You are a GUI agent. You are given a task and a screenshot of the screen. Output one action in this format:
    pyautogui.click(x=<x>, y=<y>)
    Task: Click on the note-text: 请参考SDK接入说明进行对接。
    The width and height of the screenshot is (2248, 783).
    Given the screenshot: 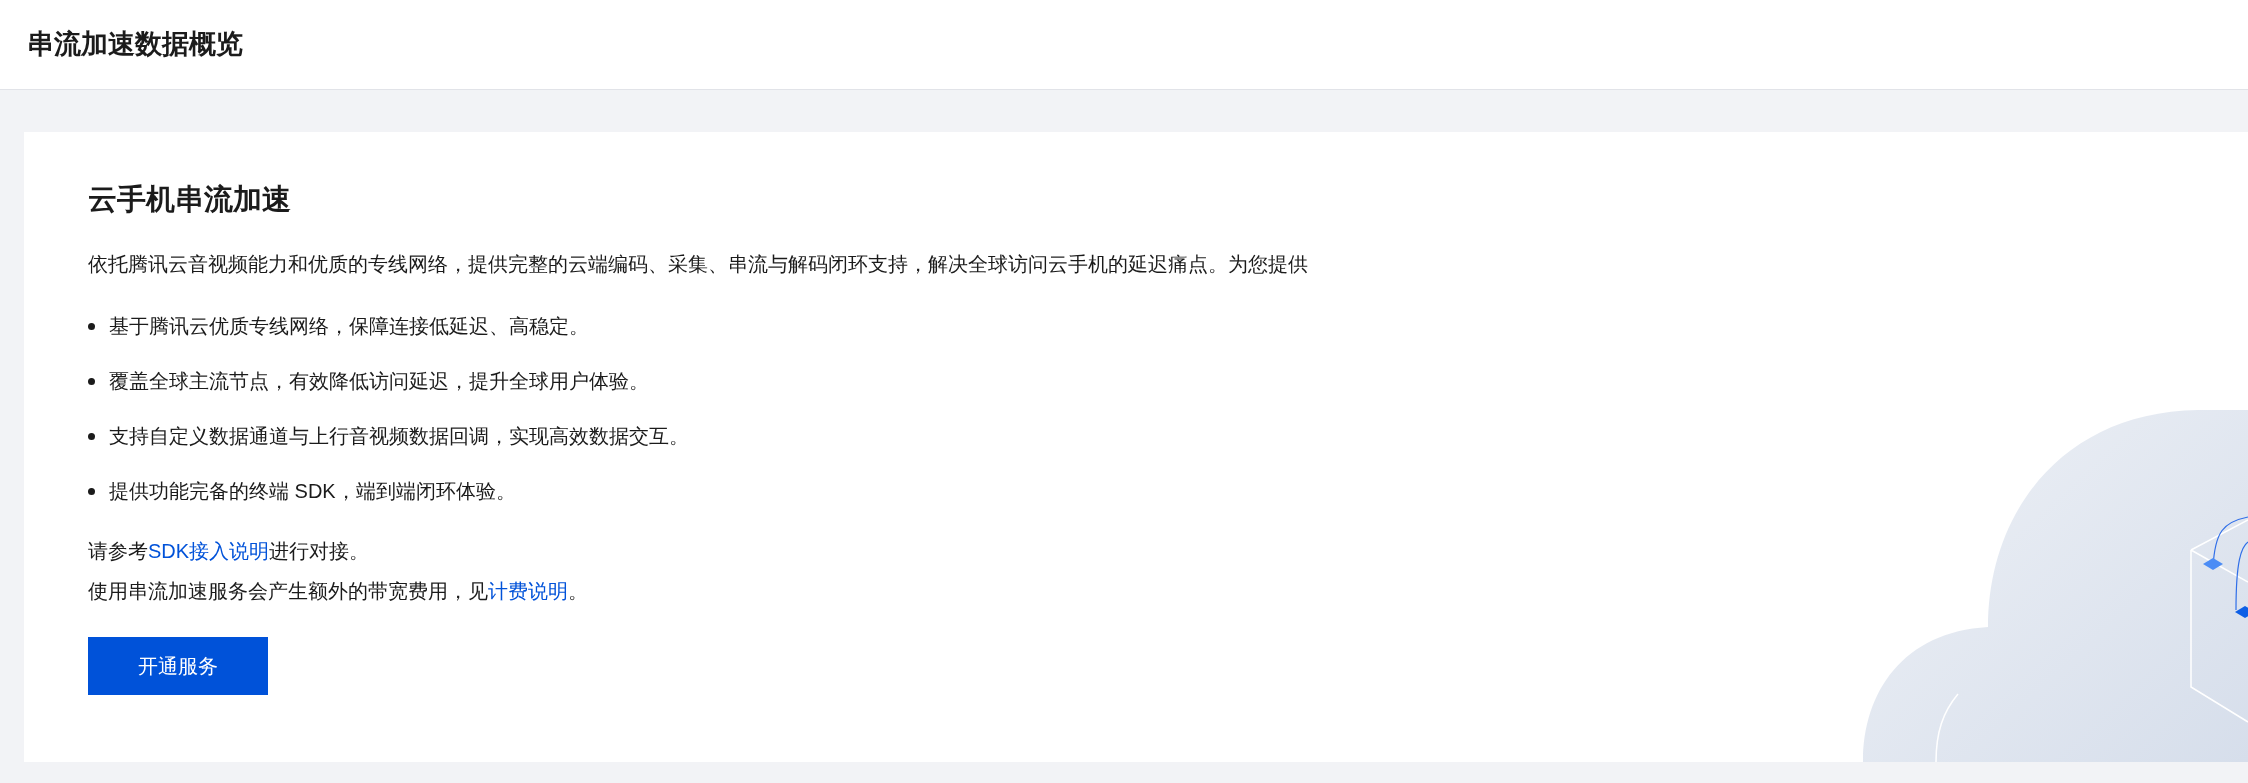 What is the action you would take?
    pyautogui.click(x=229, y=551)
    